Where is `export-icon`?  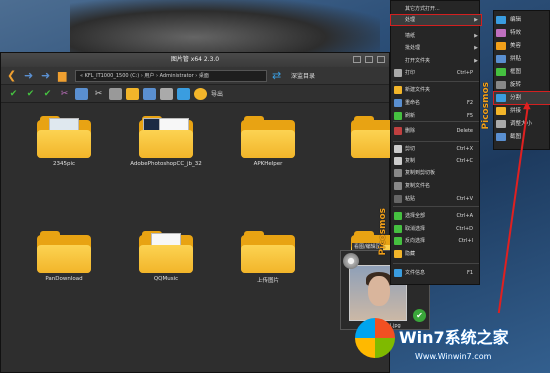
export-icon is located at coordinates (200, 93).